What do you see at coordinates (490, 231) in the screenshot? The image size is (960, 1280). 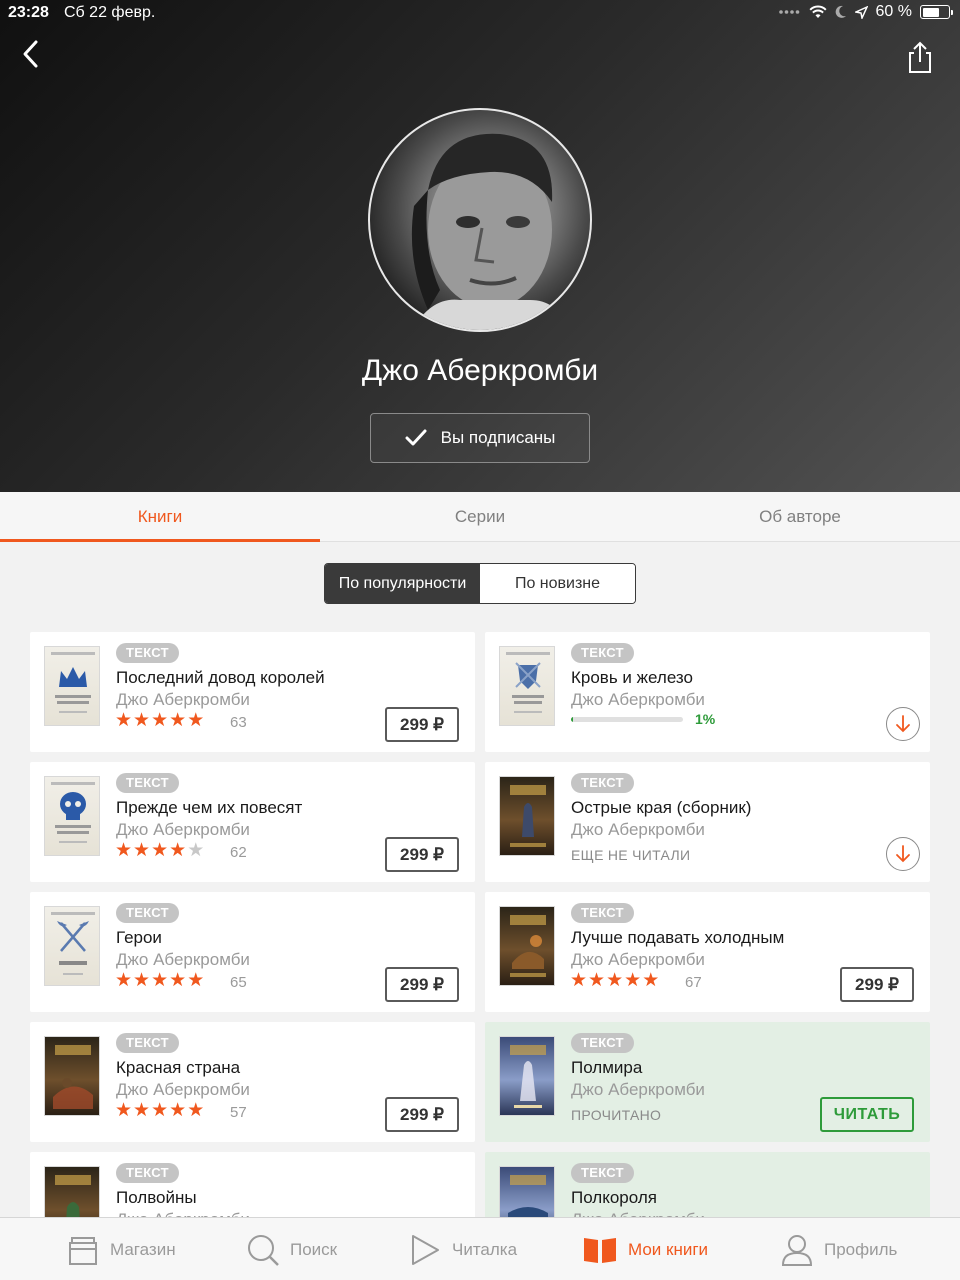 I see `author-portrait-icon` at bounding box center [490, 231].